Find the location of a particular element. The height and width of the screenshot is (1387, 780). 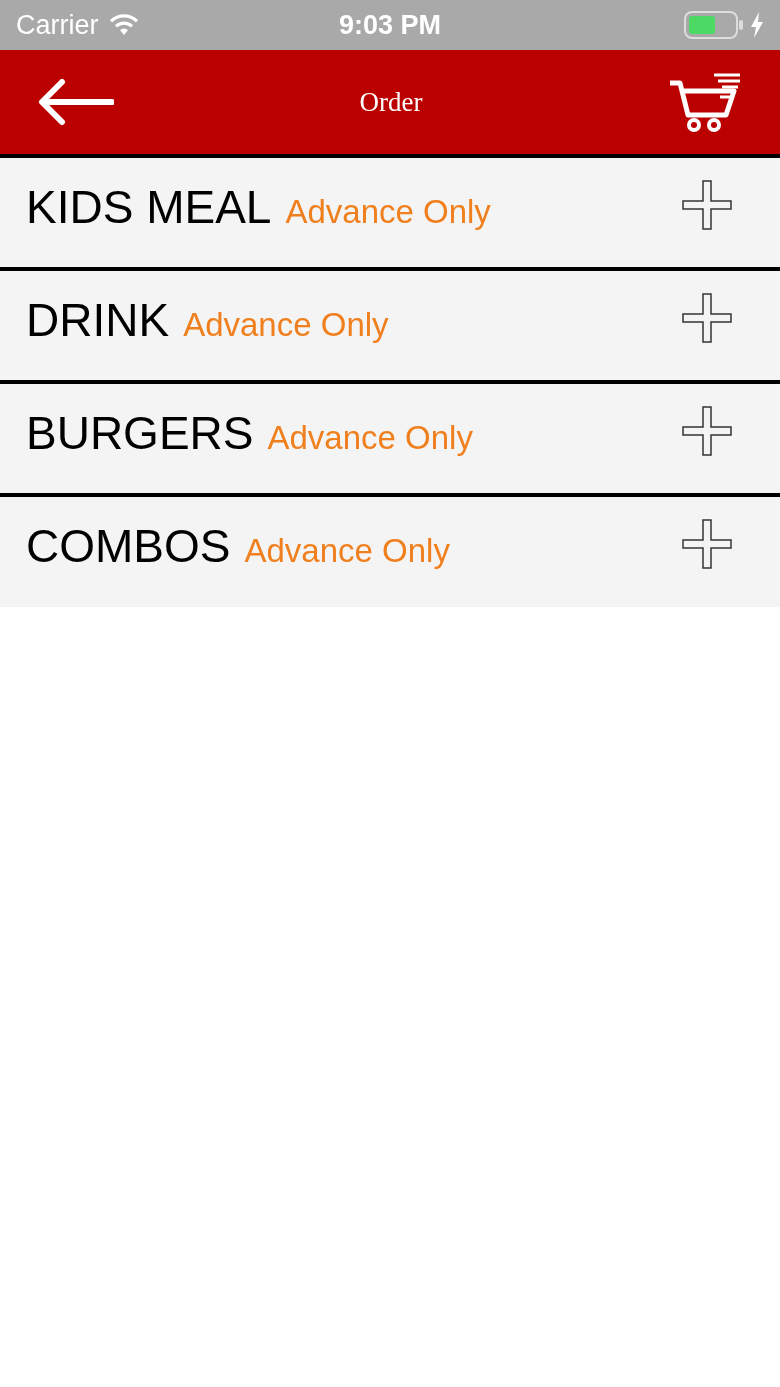

category-name: BURGERS is located at coordinates (140, 433).